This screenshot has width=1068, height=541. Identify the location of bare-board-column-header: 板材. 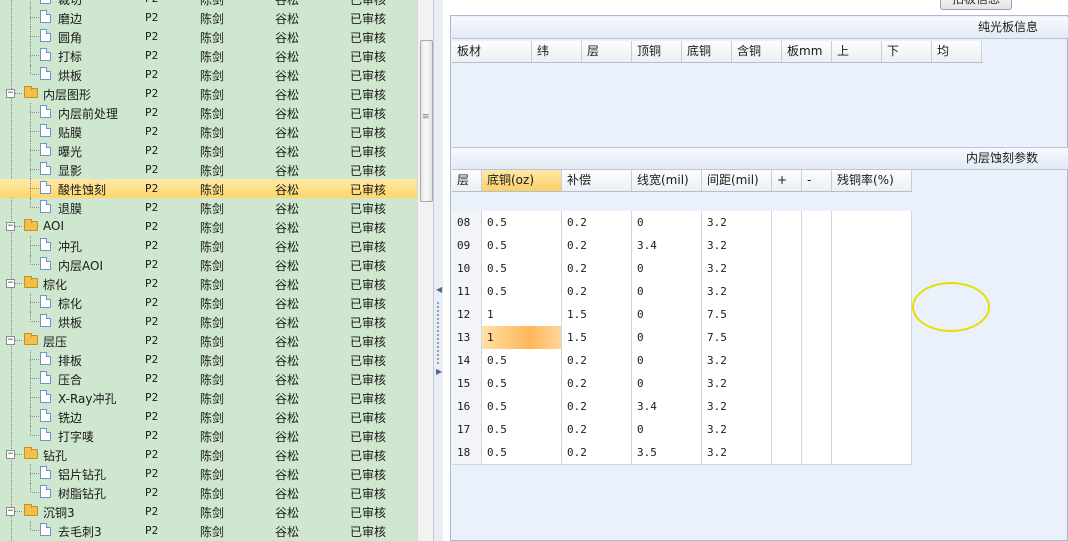
(492, 51).